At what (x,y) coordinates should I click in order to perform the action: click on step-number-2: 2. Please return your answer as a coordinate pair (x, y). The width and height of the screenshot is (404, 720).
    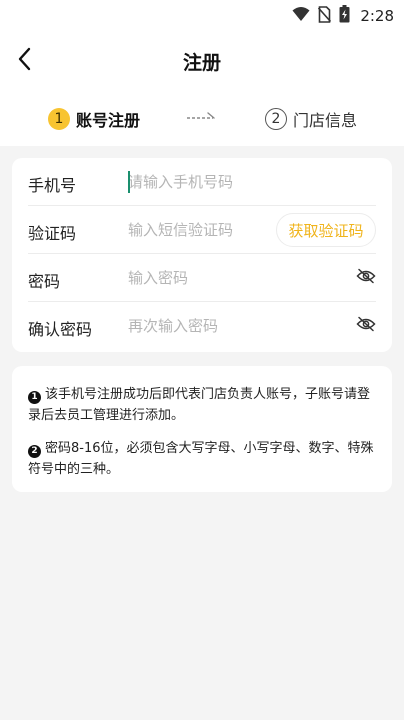
    Looking at the image, I should click on (276, 119).